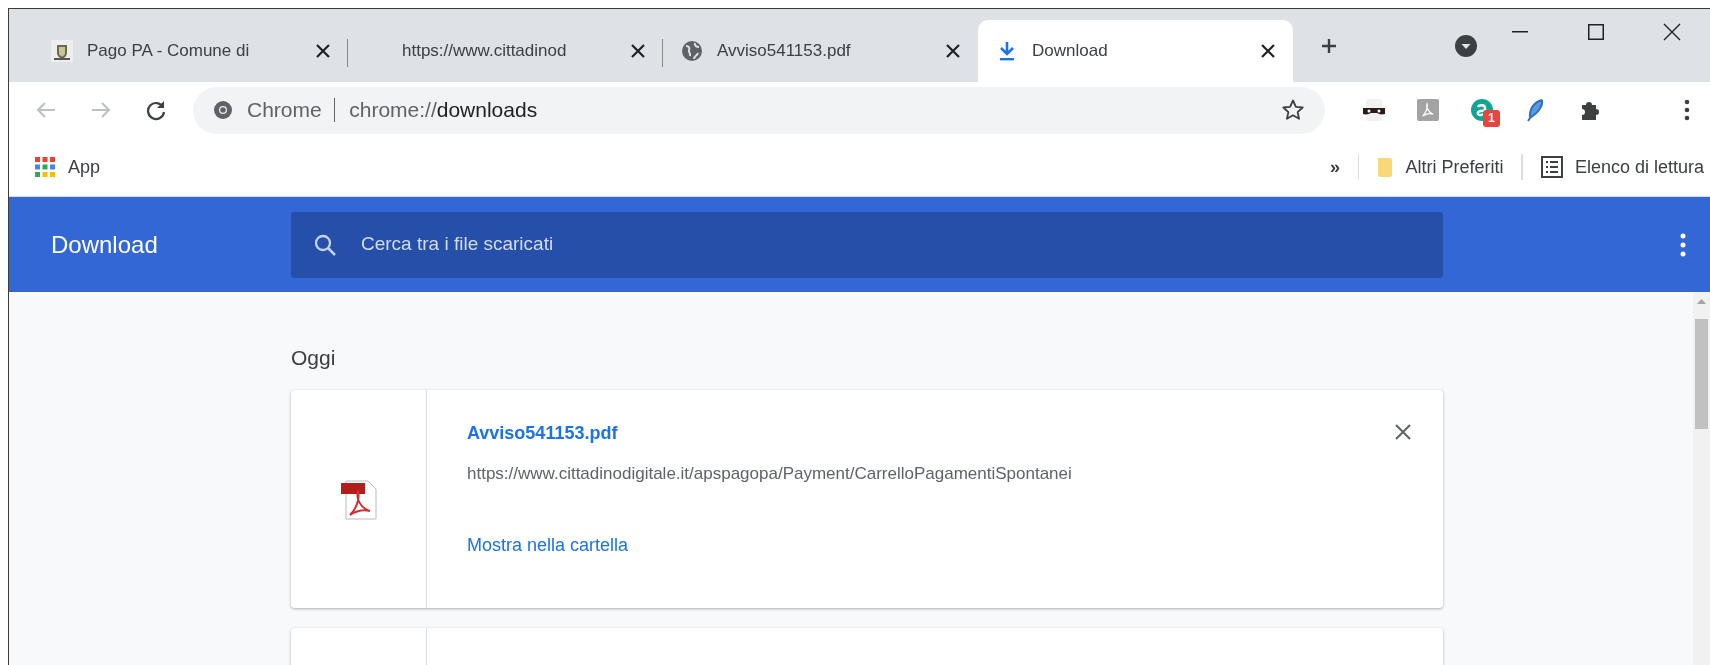 The image size is (1710, 665). Describe the element at coordinates (84, 167) in the screenshot. I see `apps-bookmark: App` at that location.